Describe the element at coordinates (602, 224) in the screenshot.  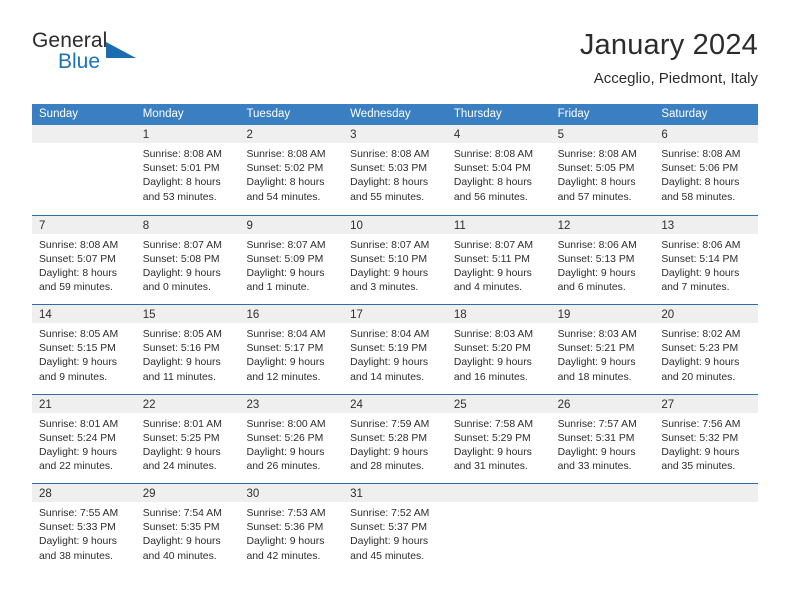
I see `day-number-band: 12` at that location.